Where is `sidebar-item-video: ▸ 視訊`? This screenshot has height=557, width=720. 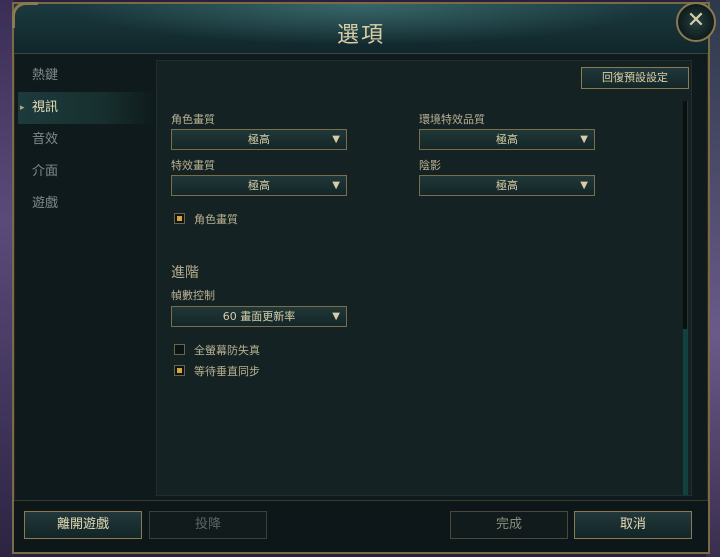 sidebar-item-video: ▸ 視訊 is located at coordinates (87, 108).